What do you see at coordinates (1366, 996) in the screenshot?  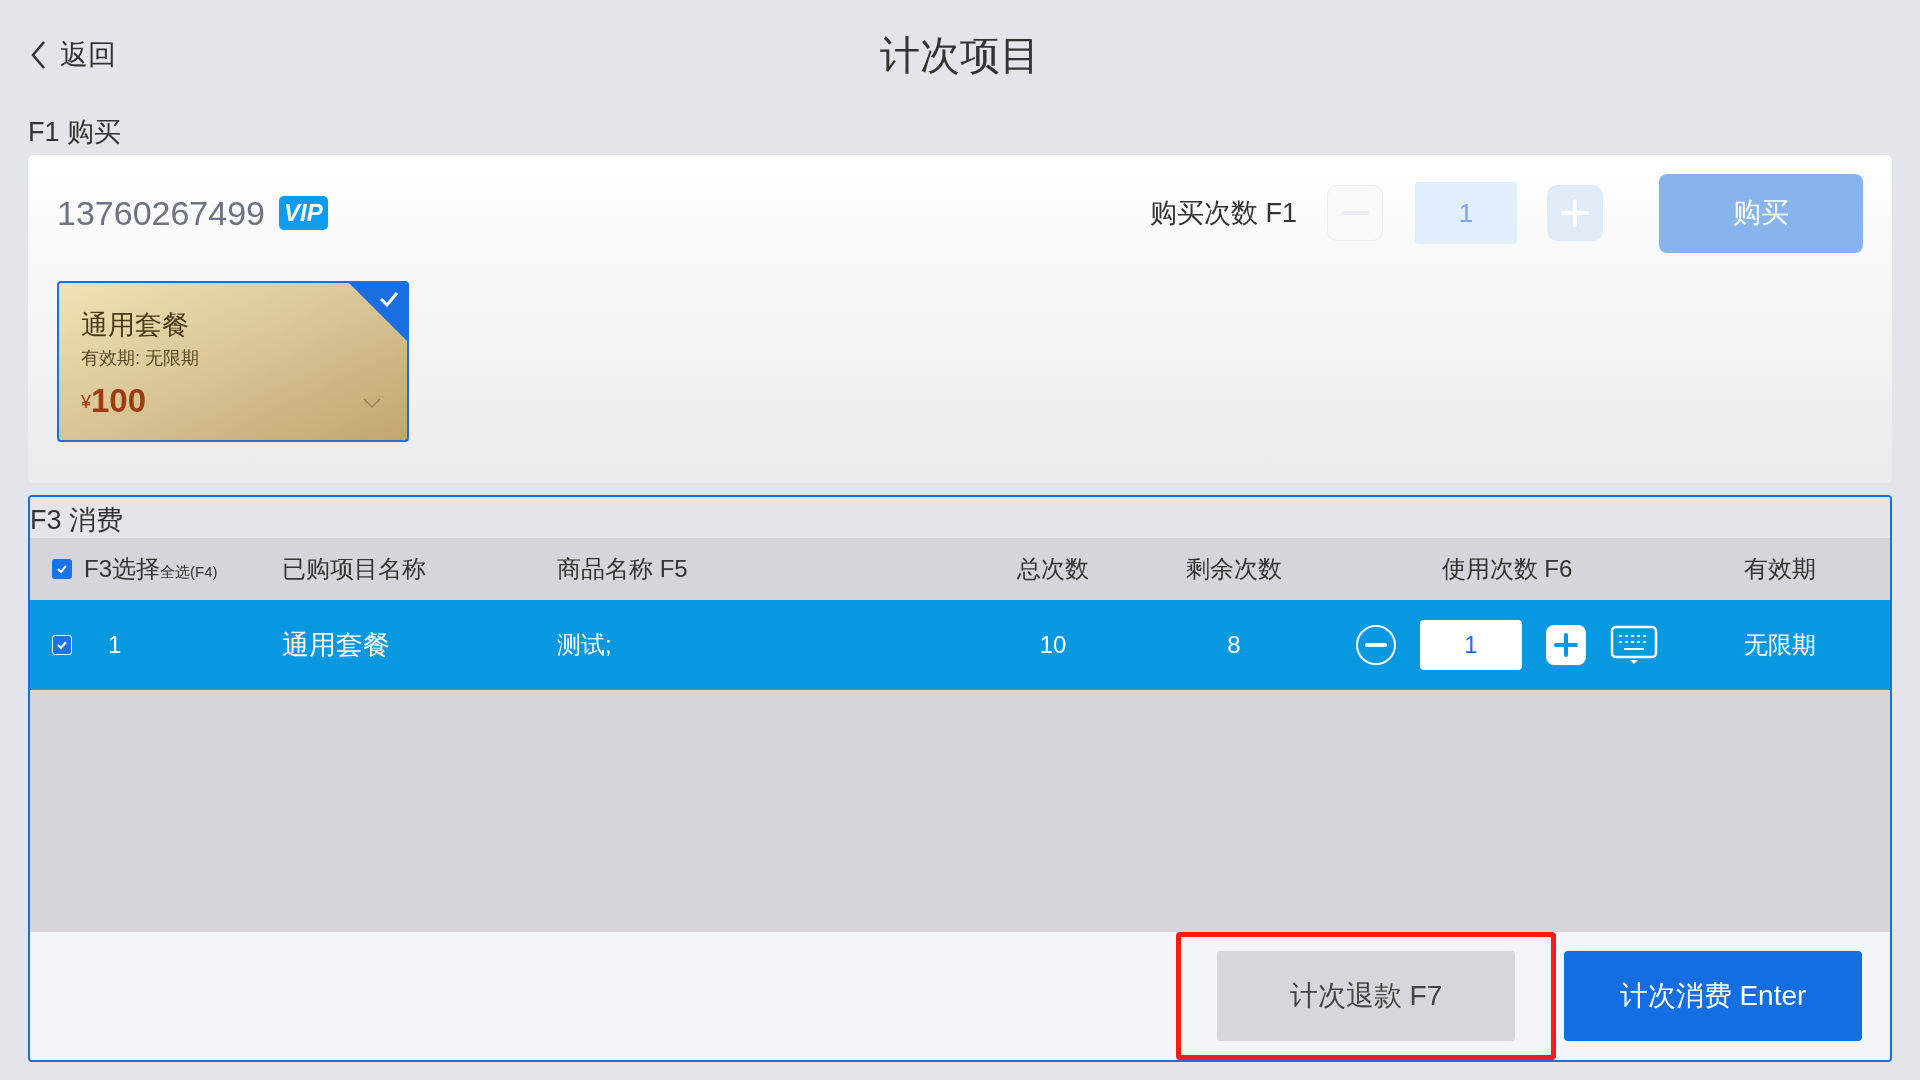 I see `refund-button: 计次退款 F7` at bounding box center [1366, 996].